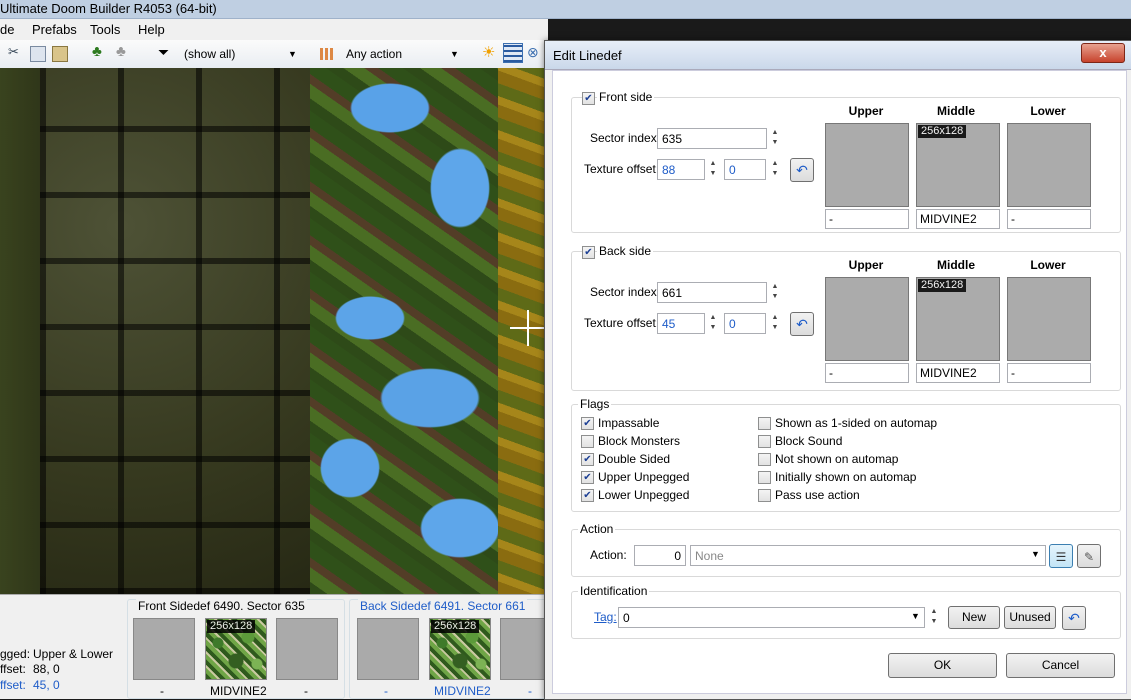 Image resolution: width=1131 pixels, height=700 pixels. Describe the element at coordinates (306, 691) in the screenshot. I see `front-lower-name: -` at that location.